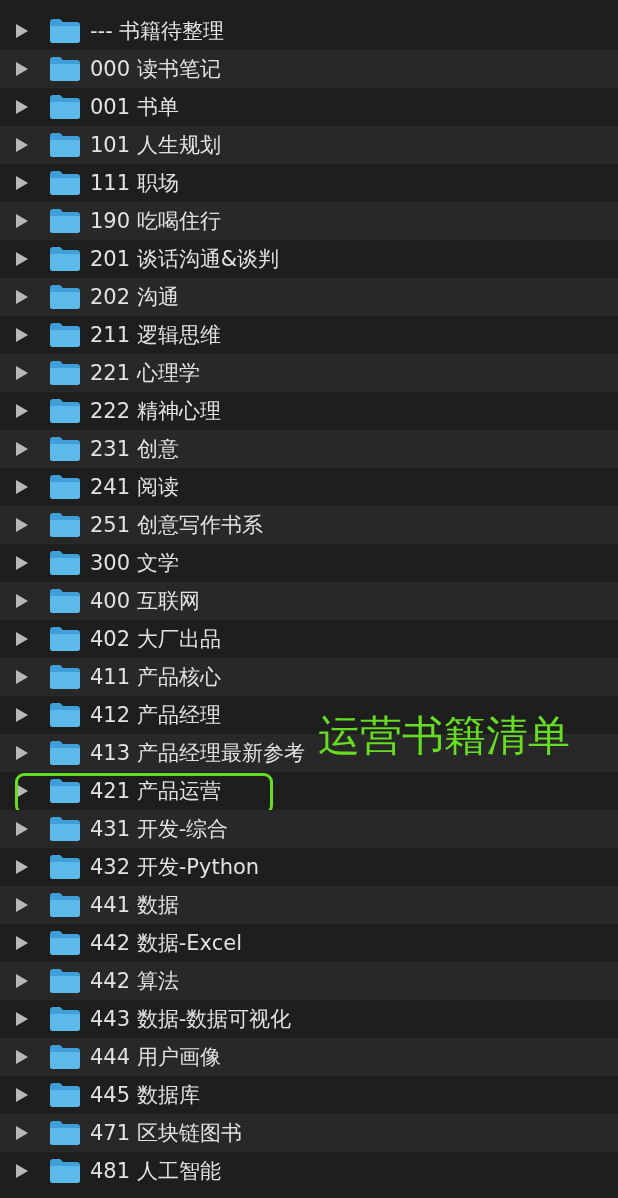 This screenshot has width=618, height=1198. Describe the element at coordinates (134, 183) in the screenshot. I see `folder-name: 111 职场` at that location.